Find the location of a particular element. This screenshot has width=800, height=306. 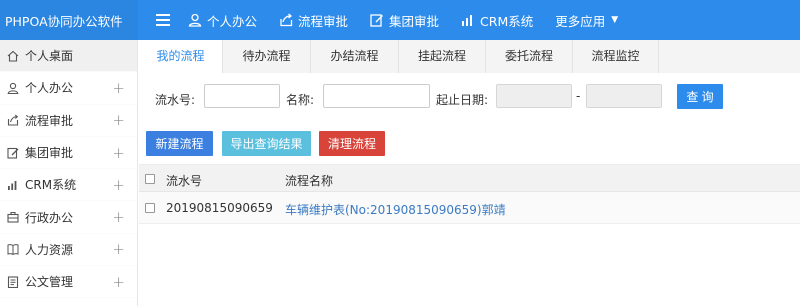

book-icon is located at coordinates (13, 250).